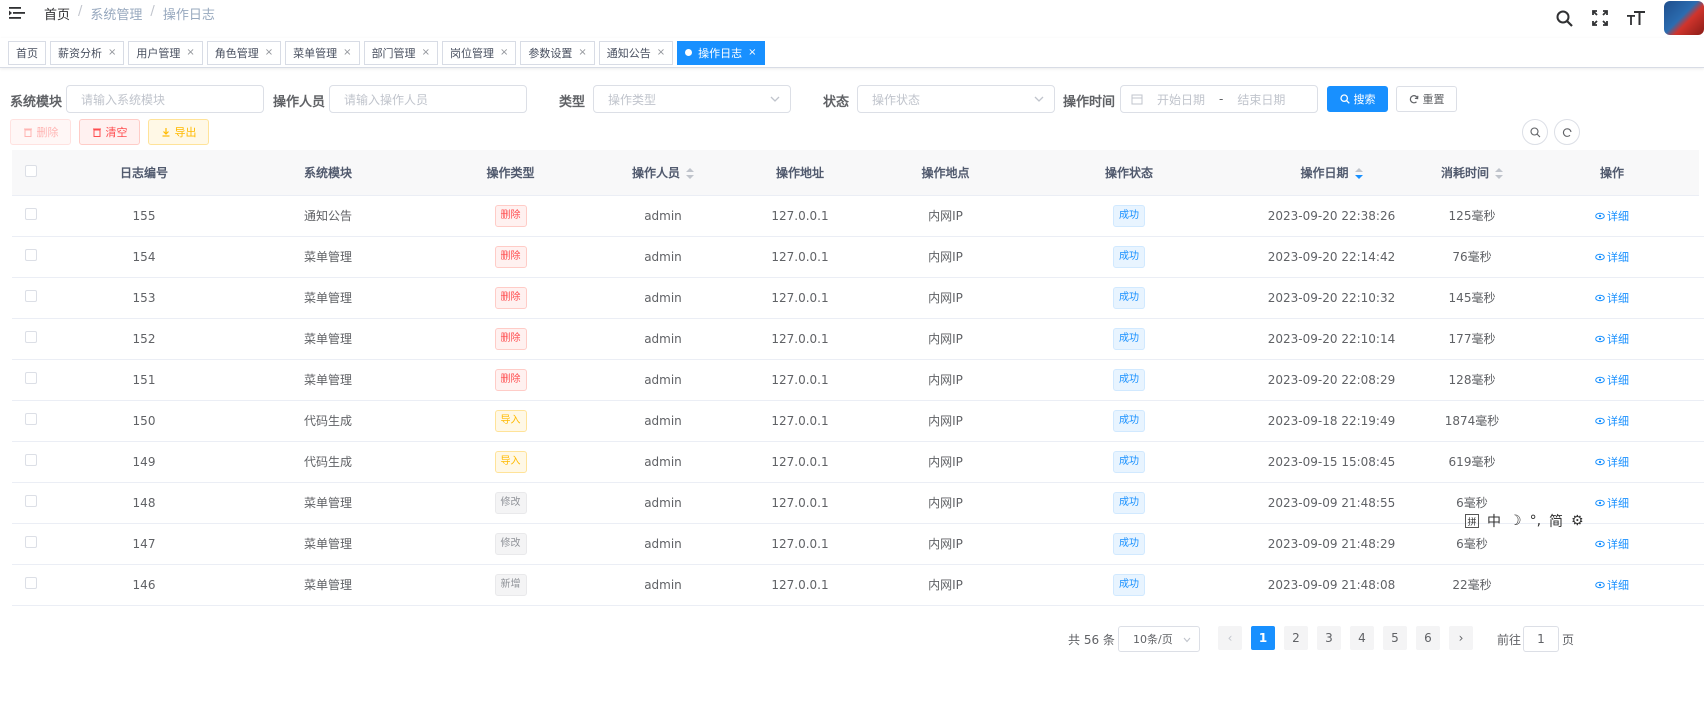 This screenshot has width=1704, height=709. What do you see at coordinates (428, 99) in the screenshot?
I see `operator-input: 请输入操作人员` at bounding box center [428, 99].